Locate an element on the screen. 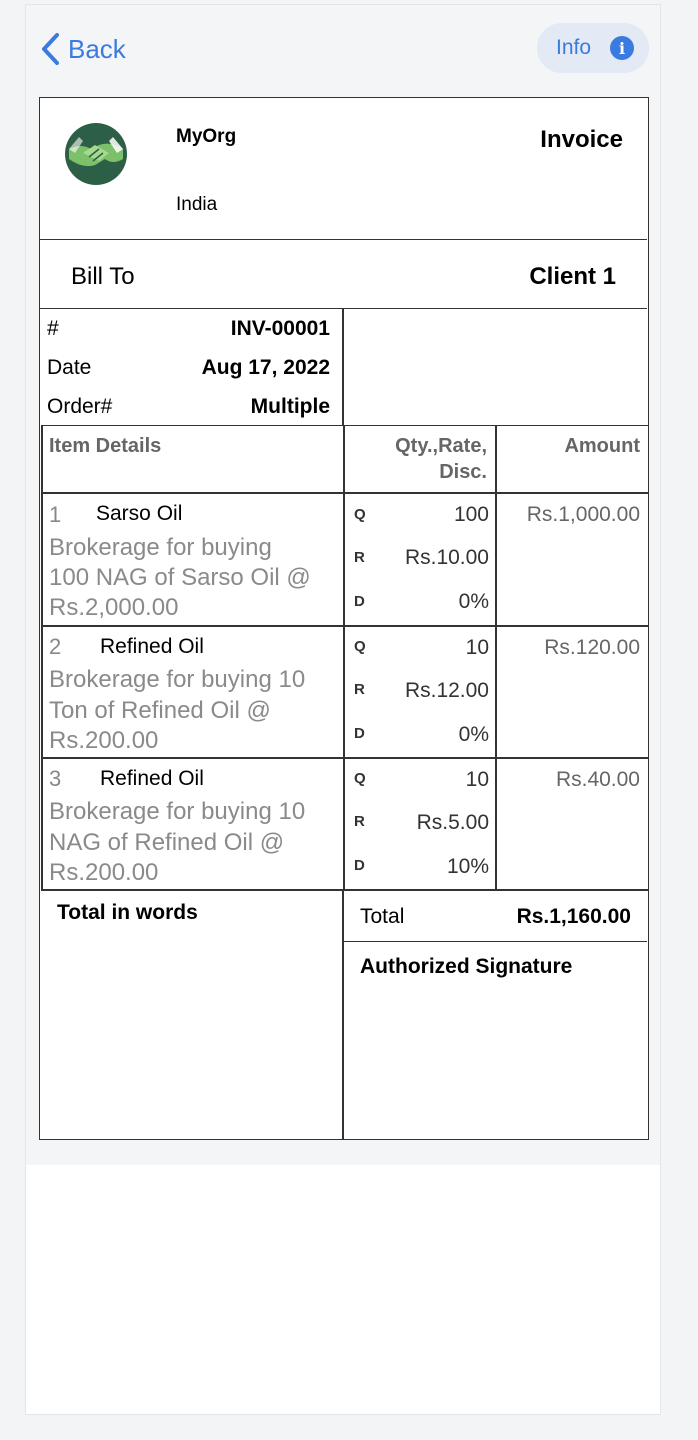 The width and height of the screenshot is (698, 1440). org-name: MyOrg is located at coordinates (206, 136).